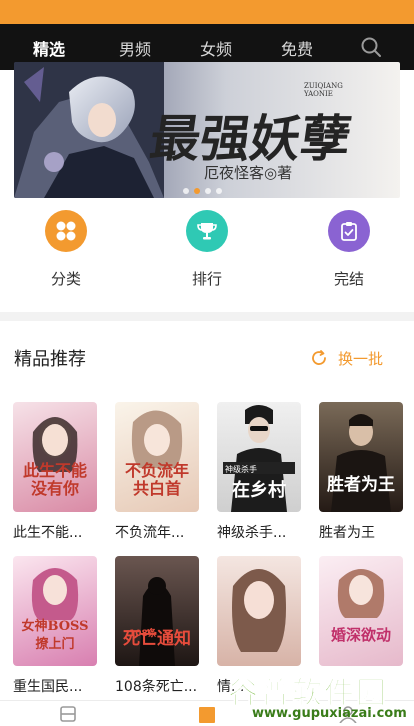 Image resolution: width=414 pixels, height=726 pixels. I want to click on book-cover, so click(259, 611).